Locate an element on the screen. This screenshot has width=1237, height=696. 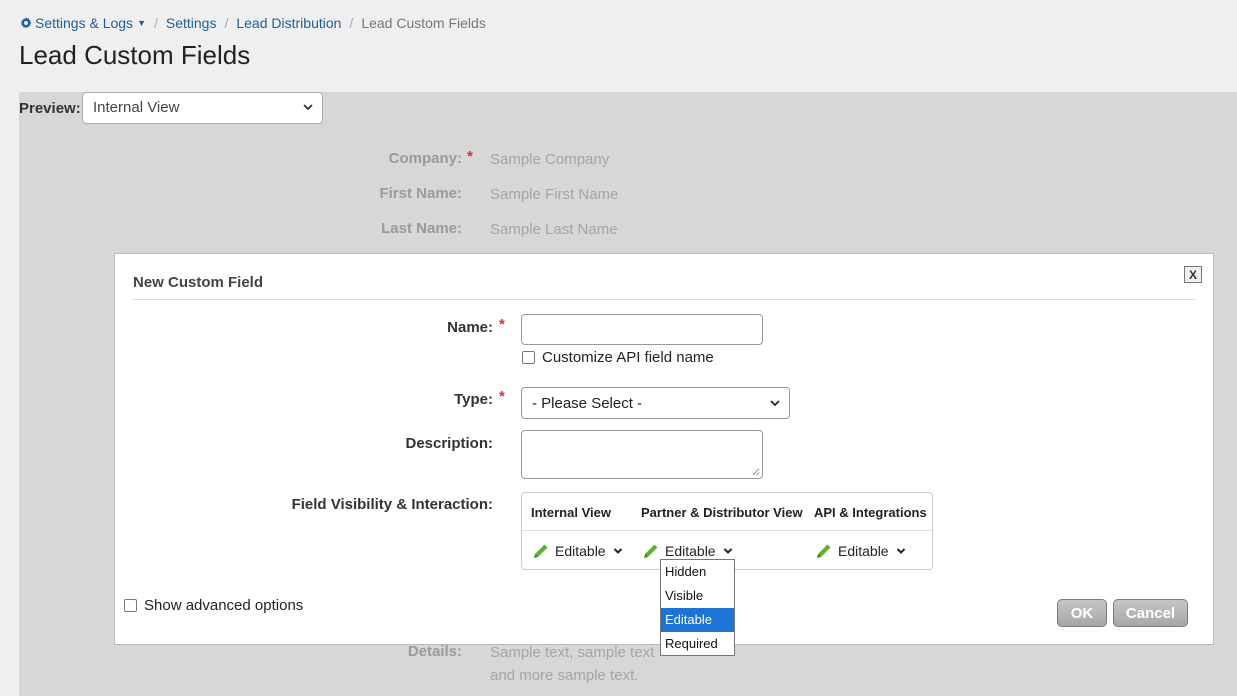
advanced-options-label: Show advanced options is located at coordinates (224, 605).